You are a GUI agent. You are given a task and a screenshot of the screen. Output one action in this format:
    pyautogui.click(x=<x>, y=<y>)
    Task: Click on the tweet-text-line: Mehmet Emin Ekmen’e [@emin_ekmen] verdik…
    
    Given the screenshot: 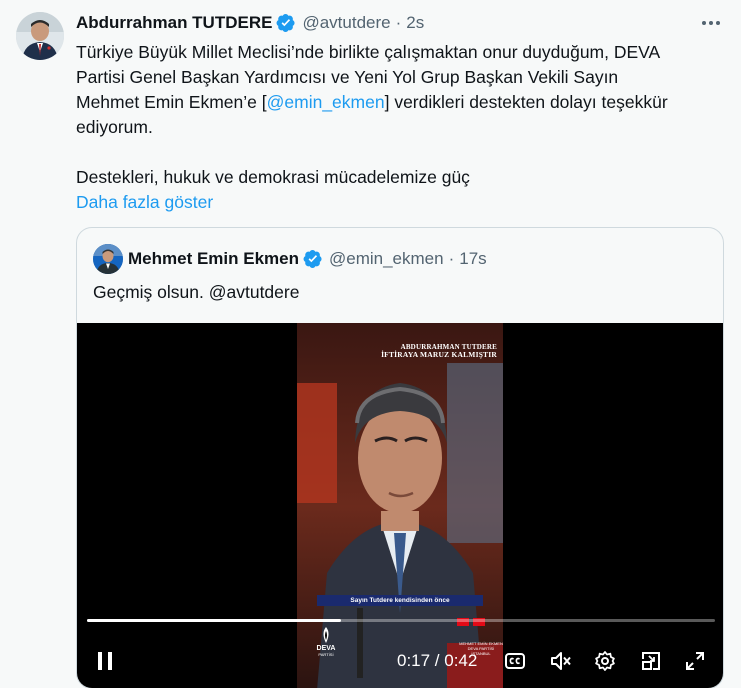 What is the action you would take?
    pyautogui.click(x=372, y=102)
    